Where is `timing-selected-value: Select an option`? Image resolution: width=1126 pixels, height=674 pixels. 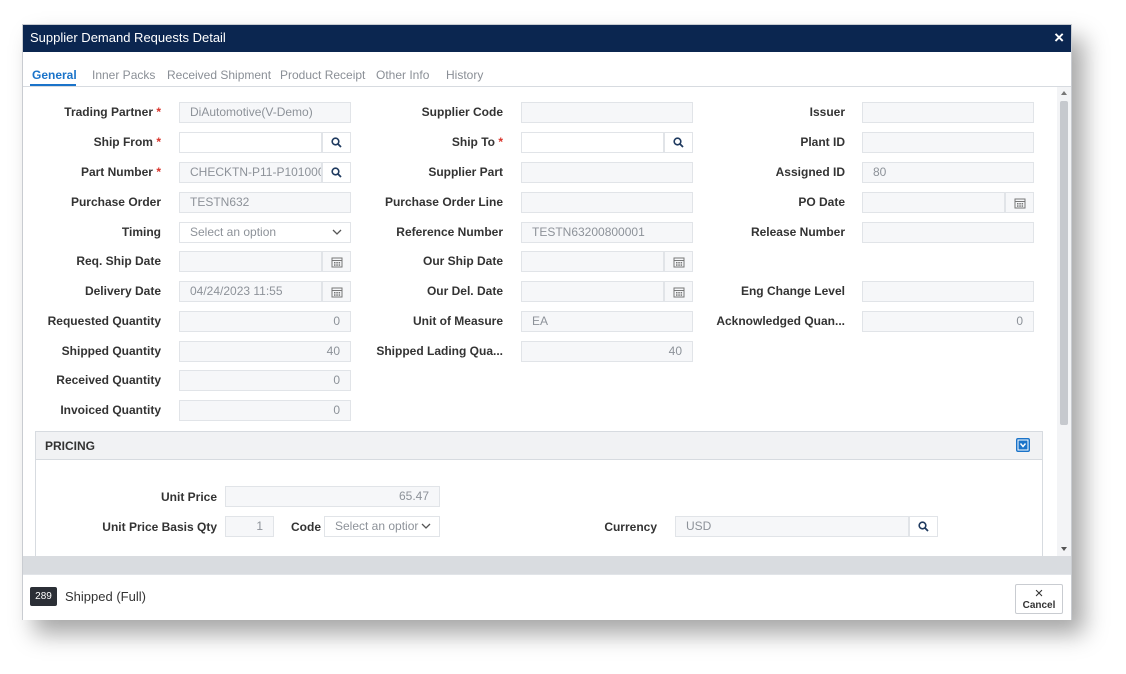 timing-selected-value: Select an option is located at coordinates (233, 232).